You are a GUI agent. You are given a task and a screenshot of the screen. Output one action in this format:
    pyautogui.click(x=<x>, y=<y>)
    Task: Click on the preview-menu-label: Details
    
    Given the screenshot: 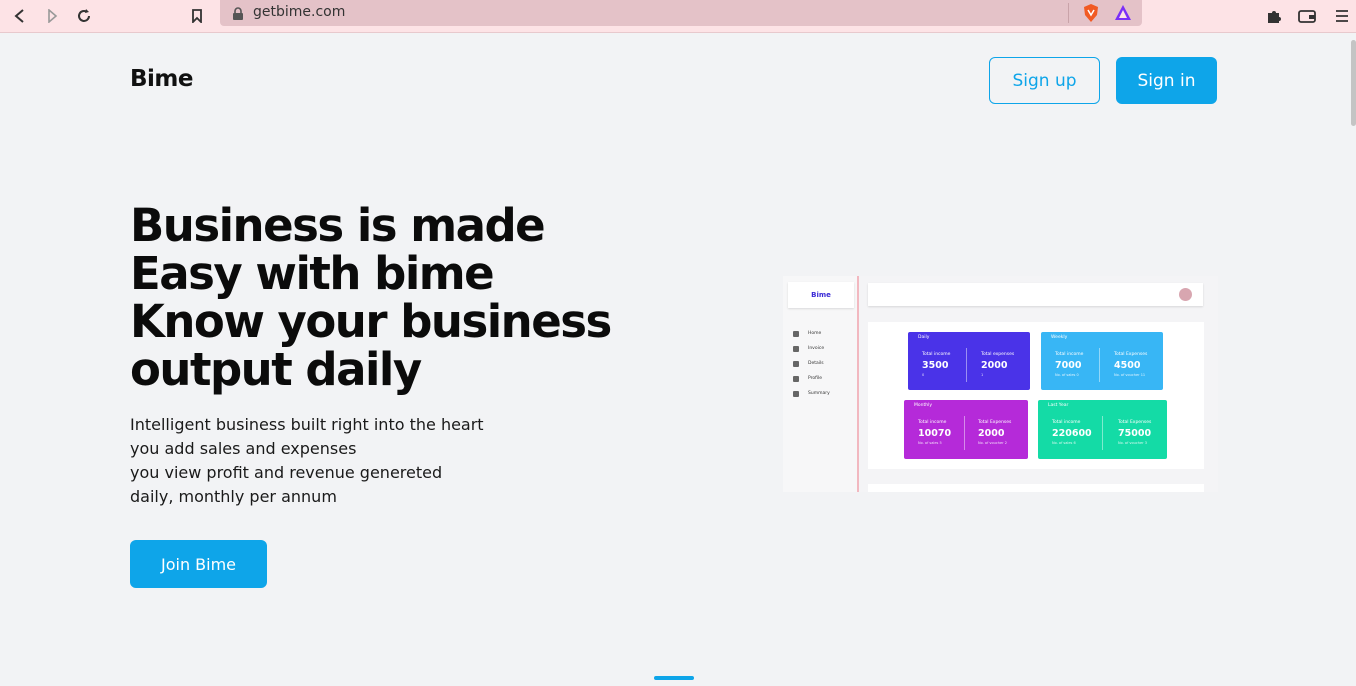 What is the action you would take?
    pyautogui.click(x=816, y=363)
    